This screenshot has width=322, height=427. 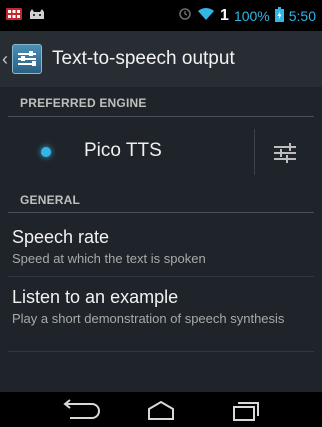 What do you see at coordinates (109, 258) in the screenshot?
I see `speech-rate-summary: Speed at which the text is spoken` at bounding box center [109, 258].